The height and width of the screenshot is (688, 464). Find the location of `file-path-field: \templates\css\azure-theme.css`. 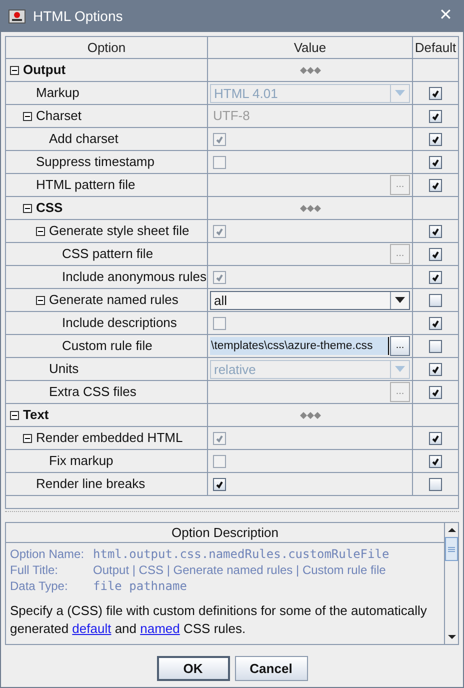

file-path-field: \templates\css\azure-theme.css is located at coordinates (299, 346).